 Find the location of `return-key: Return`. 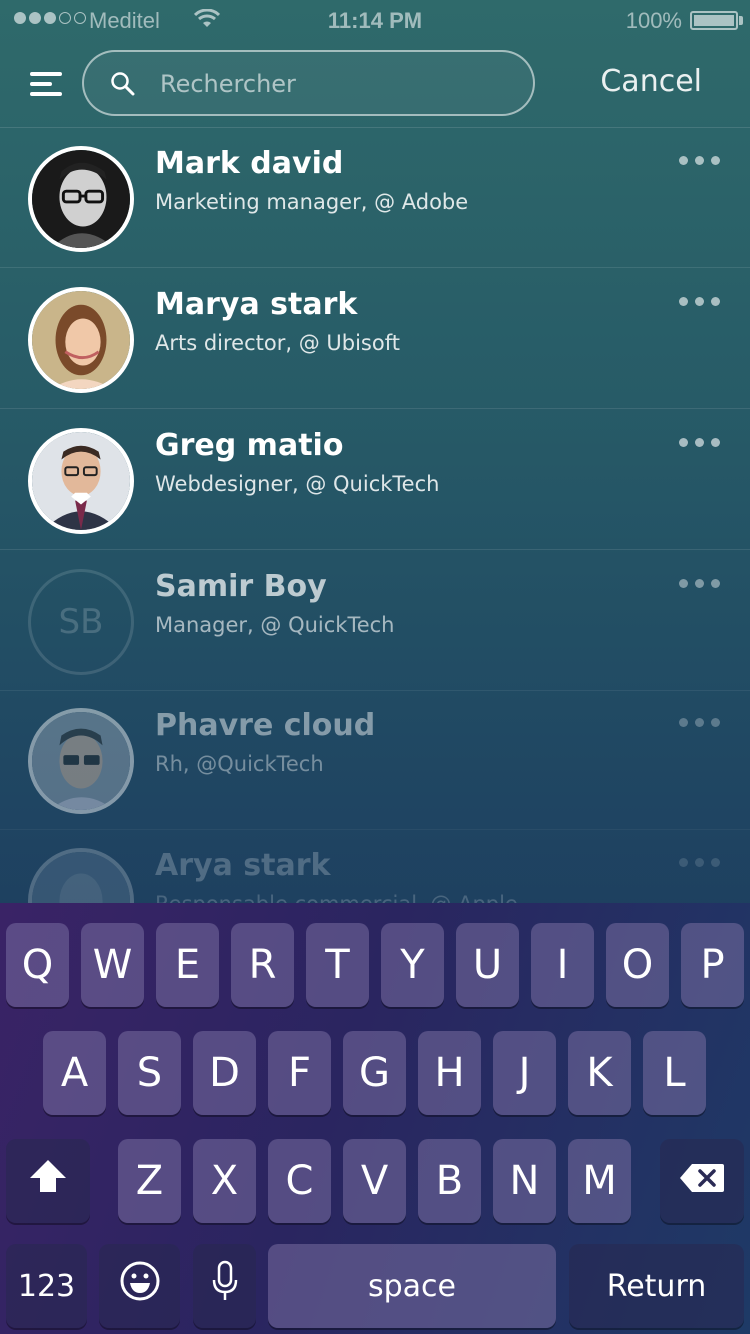

return-key: Return is located at coordinates (656, 1286).